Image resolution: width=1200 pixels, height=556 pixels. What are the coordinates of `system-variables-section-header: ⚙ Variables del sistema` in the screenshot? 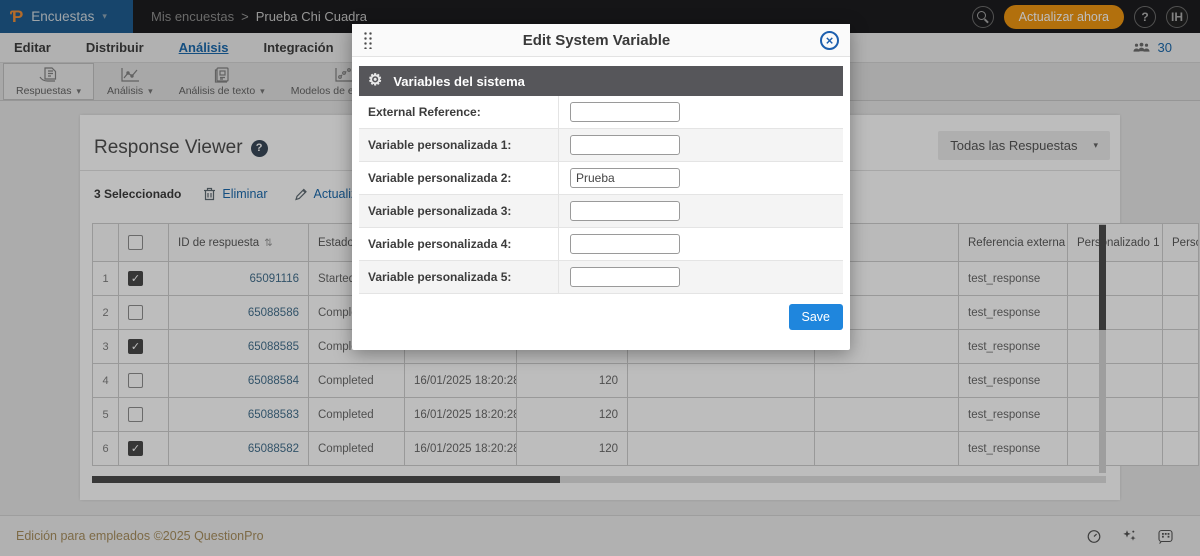 It's located at (601, 81).